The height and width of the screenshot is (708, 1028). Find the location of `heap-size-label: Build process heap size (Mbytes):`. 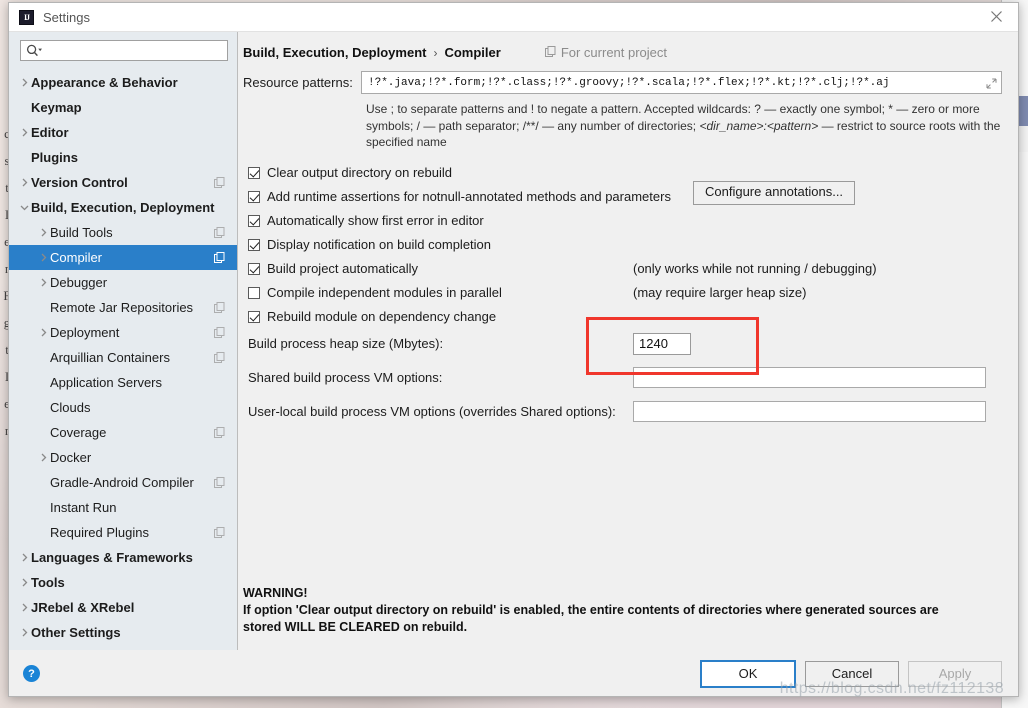

heap-size-label: Build process heap size (Mbytes): is located at coordinates (346, 343).